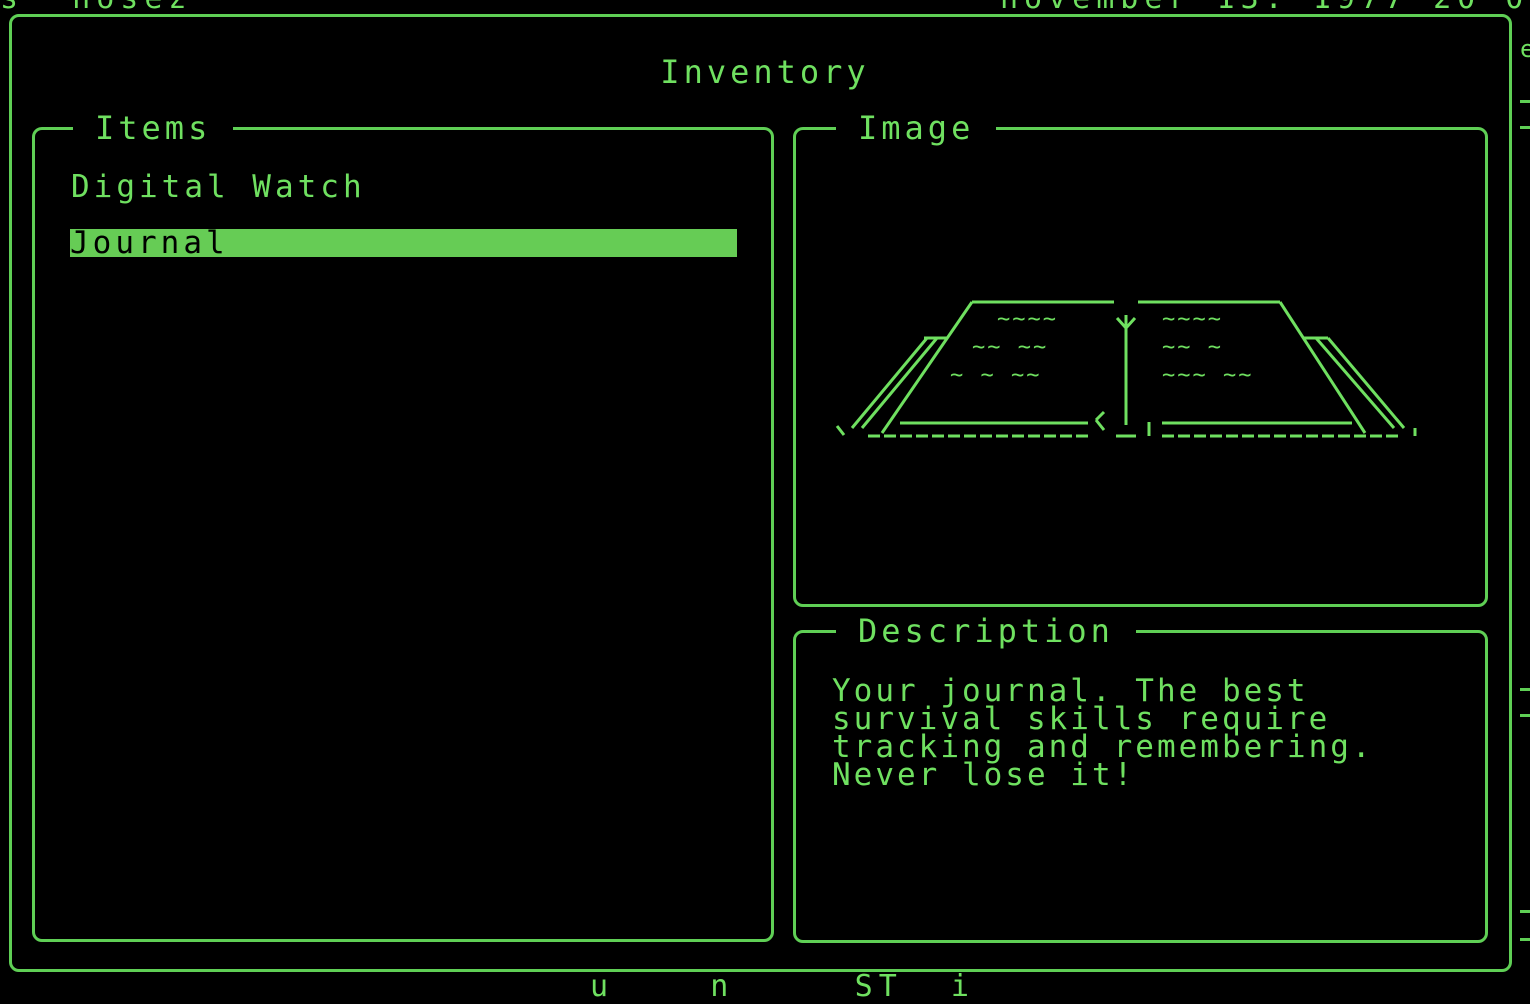 Image resolution: width=1530 pixels, height=1004 pixels. What do you see at coordinates (765, 72) in the screenshot?
I see `window-title: Inventory` at bounding box center [765, 72].